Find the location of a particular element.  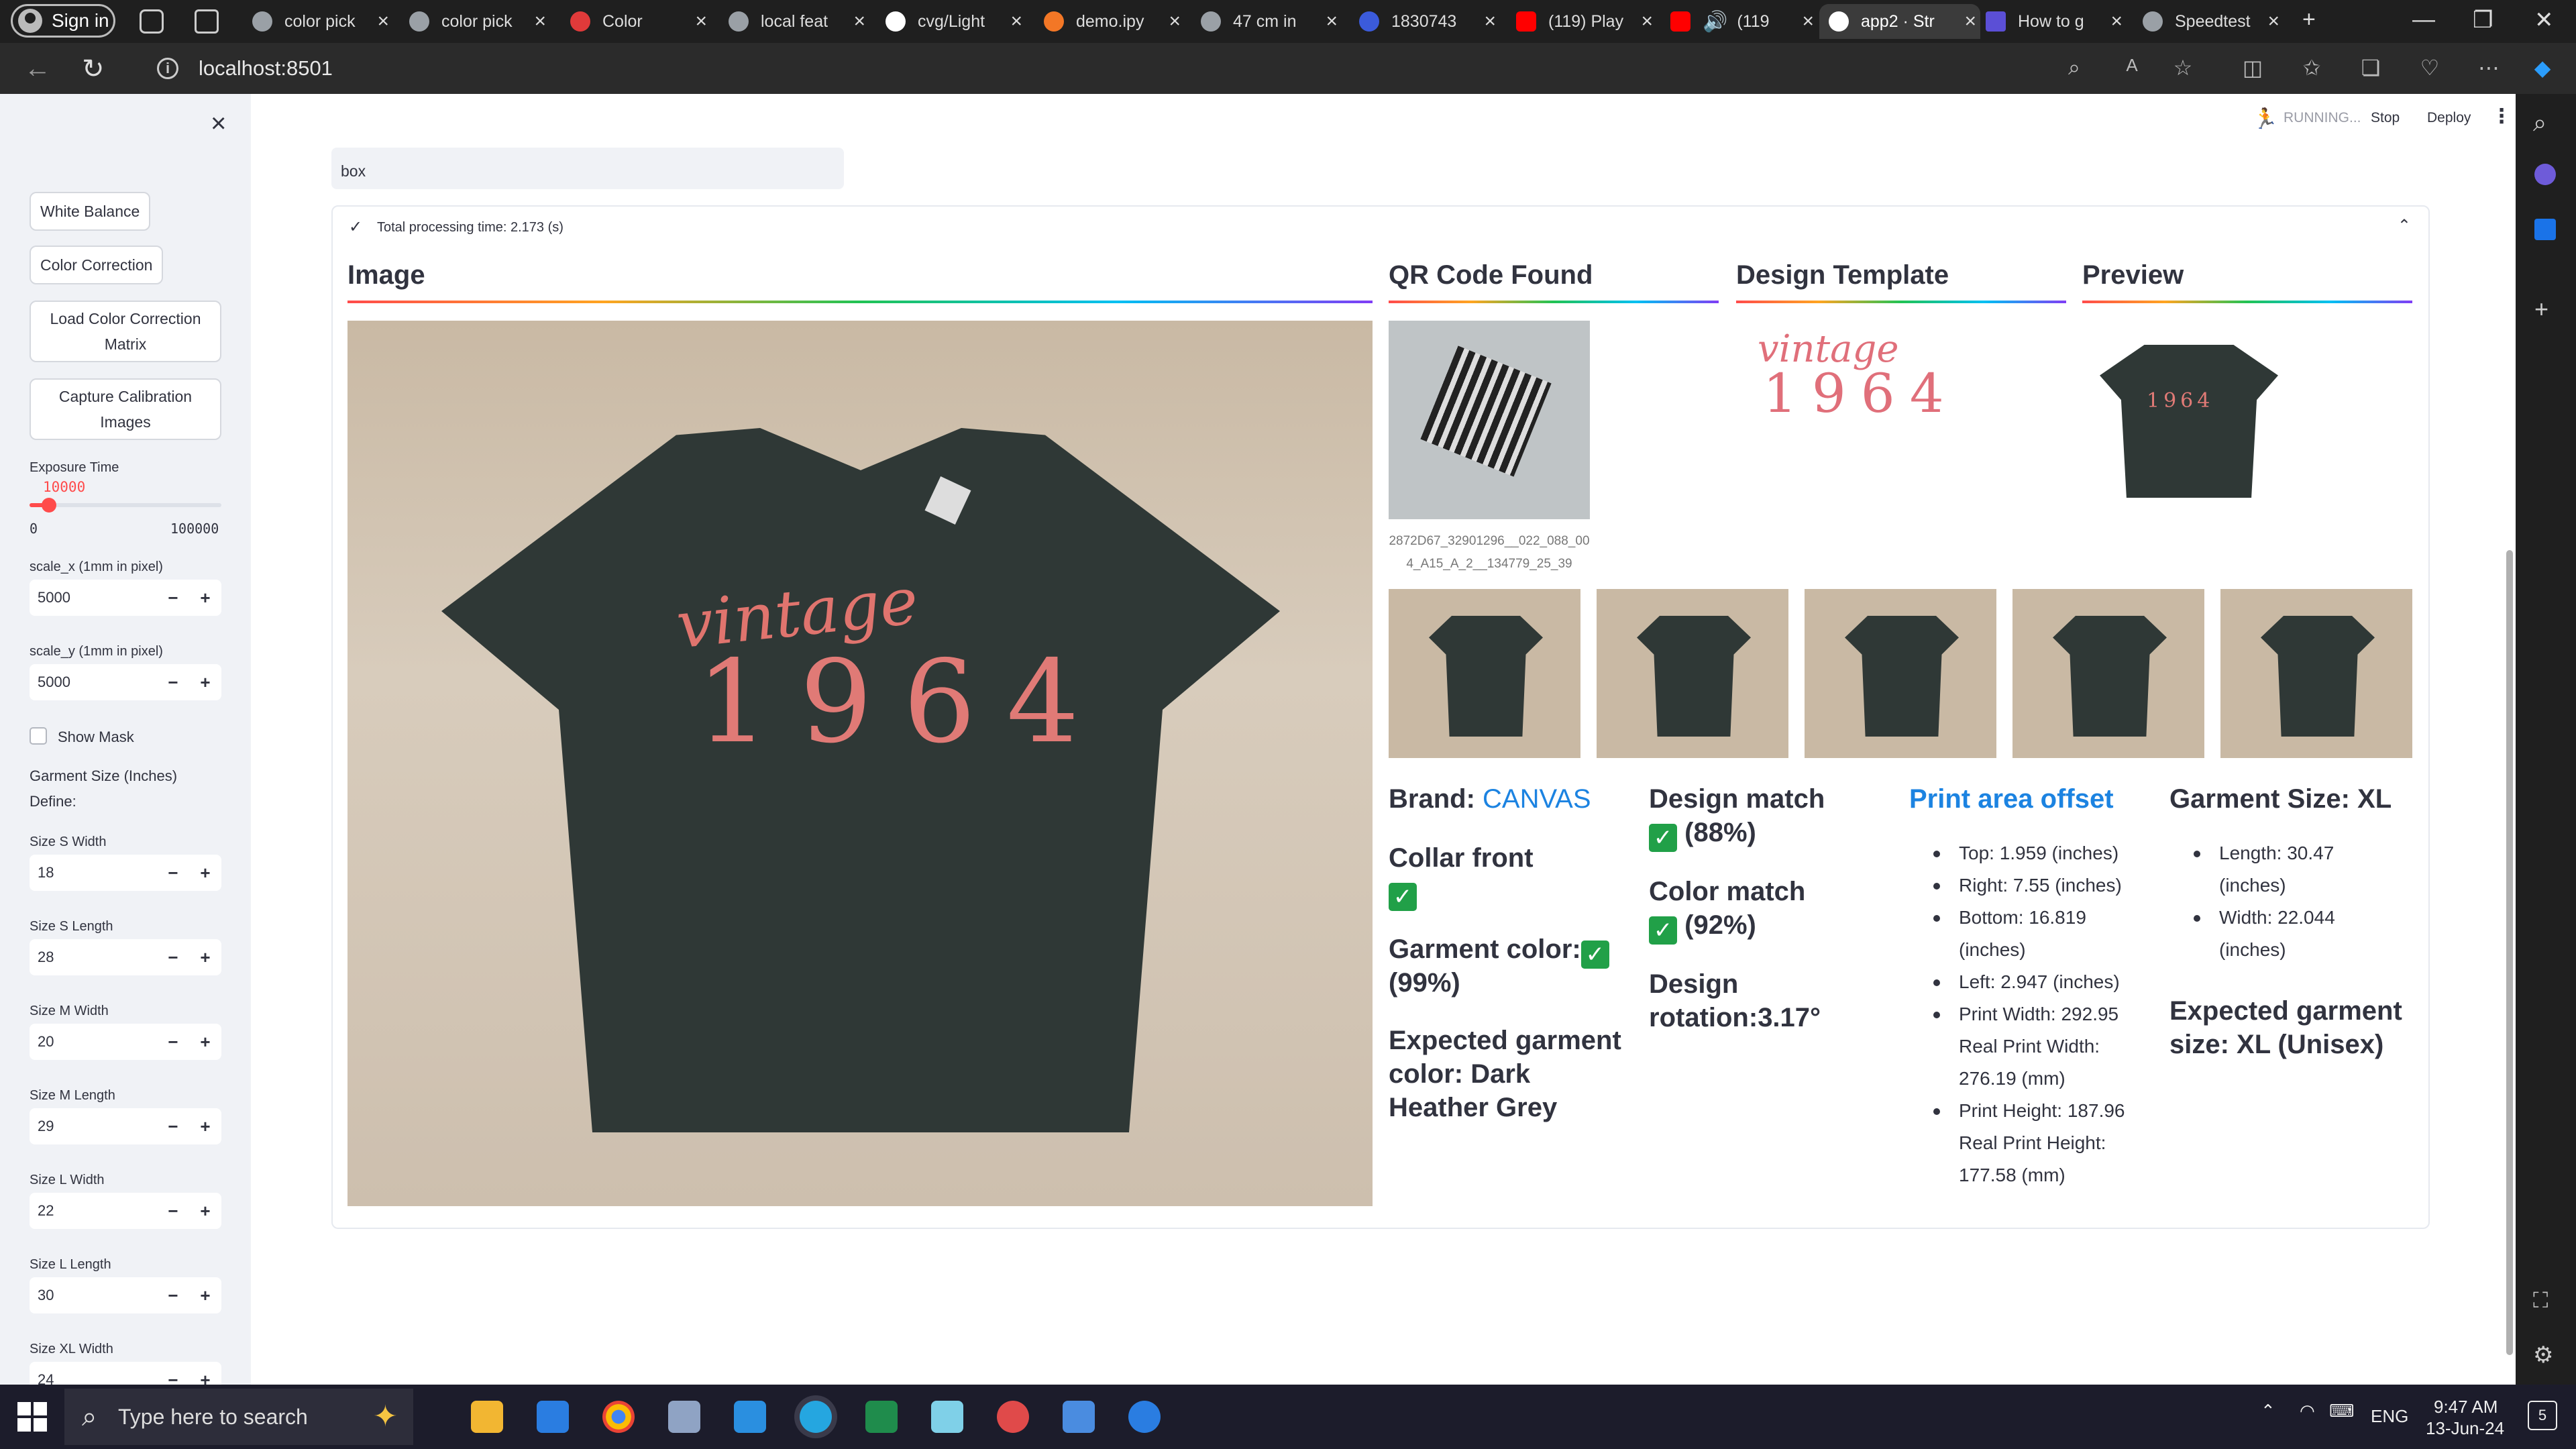

size-l-length-input: 30− + is located at coordinates (125, 1295).